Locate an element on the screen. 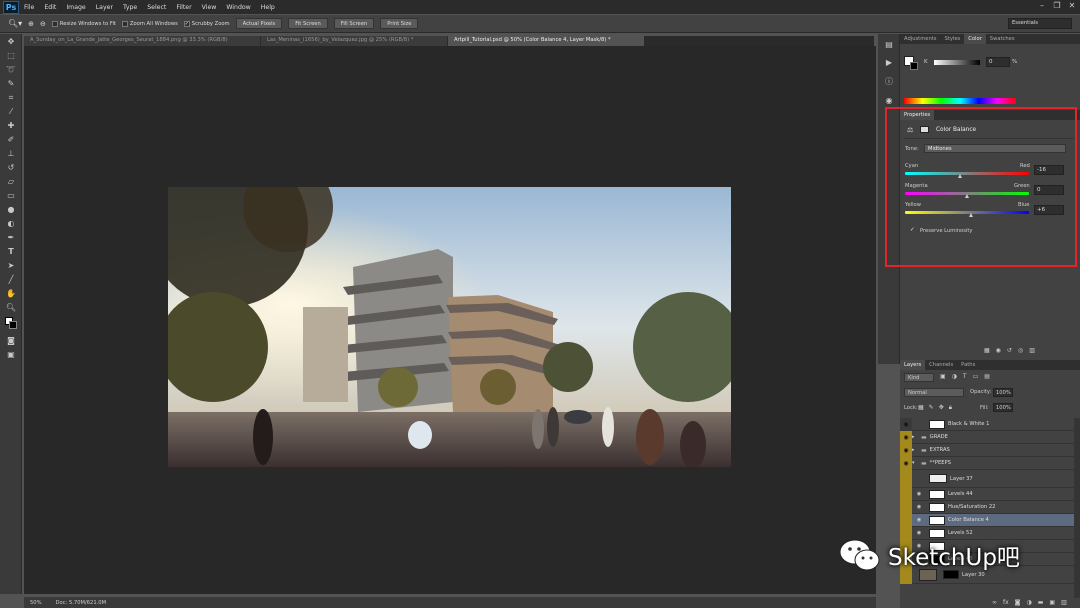 Image resolution: width=1080 pixels, height=608 pixels. delete-layer-icon: ▥ is located at coordinates (1064, 602).